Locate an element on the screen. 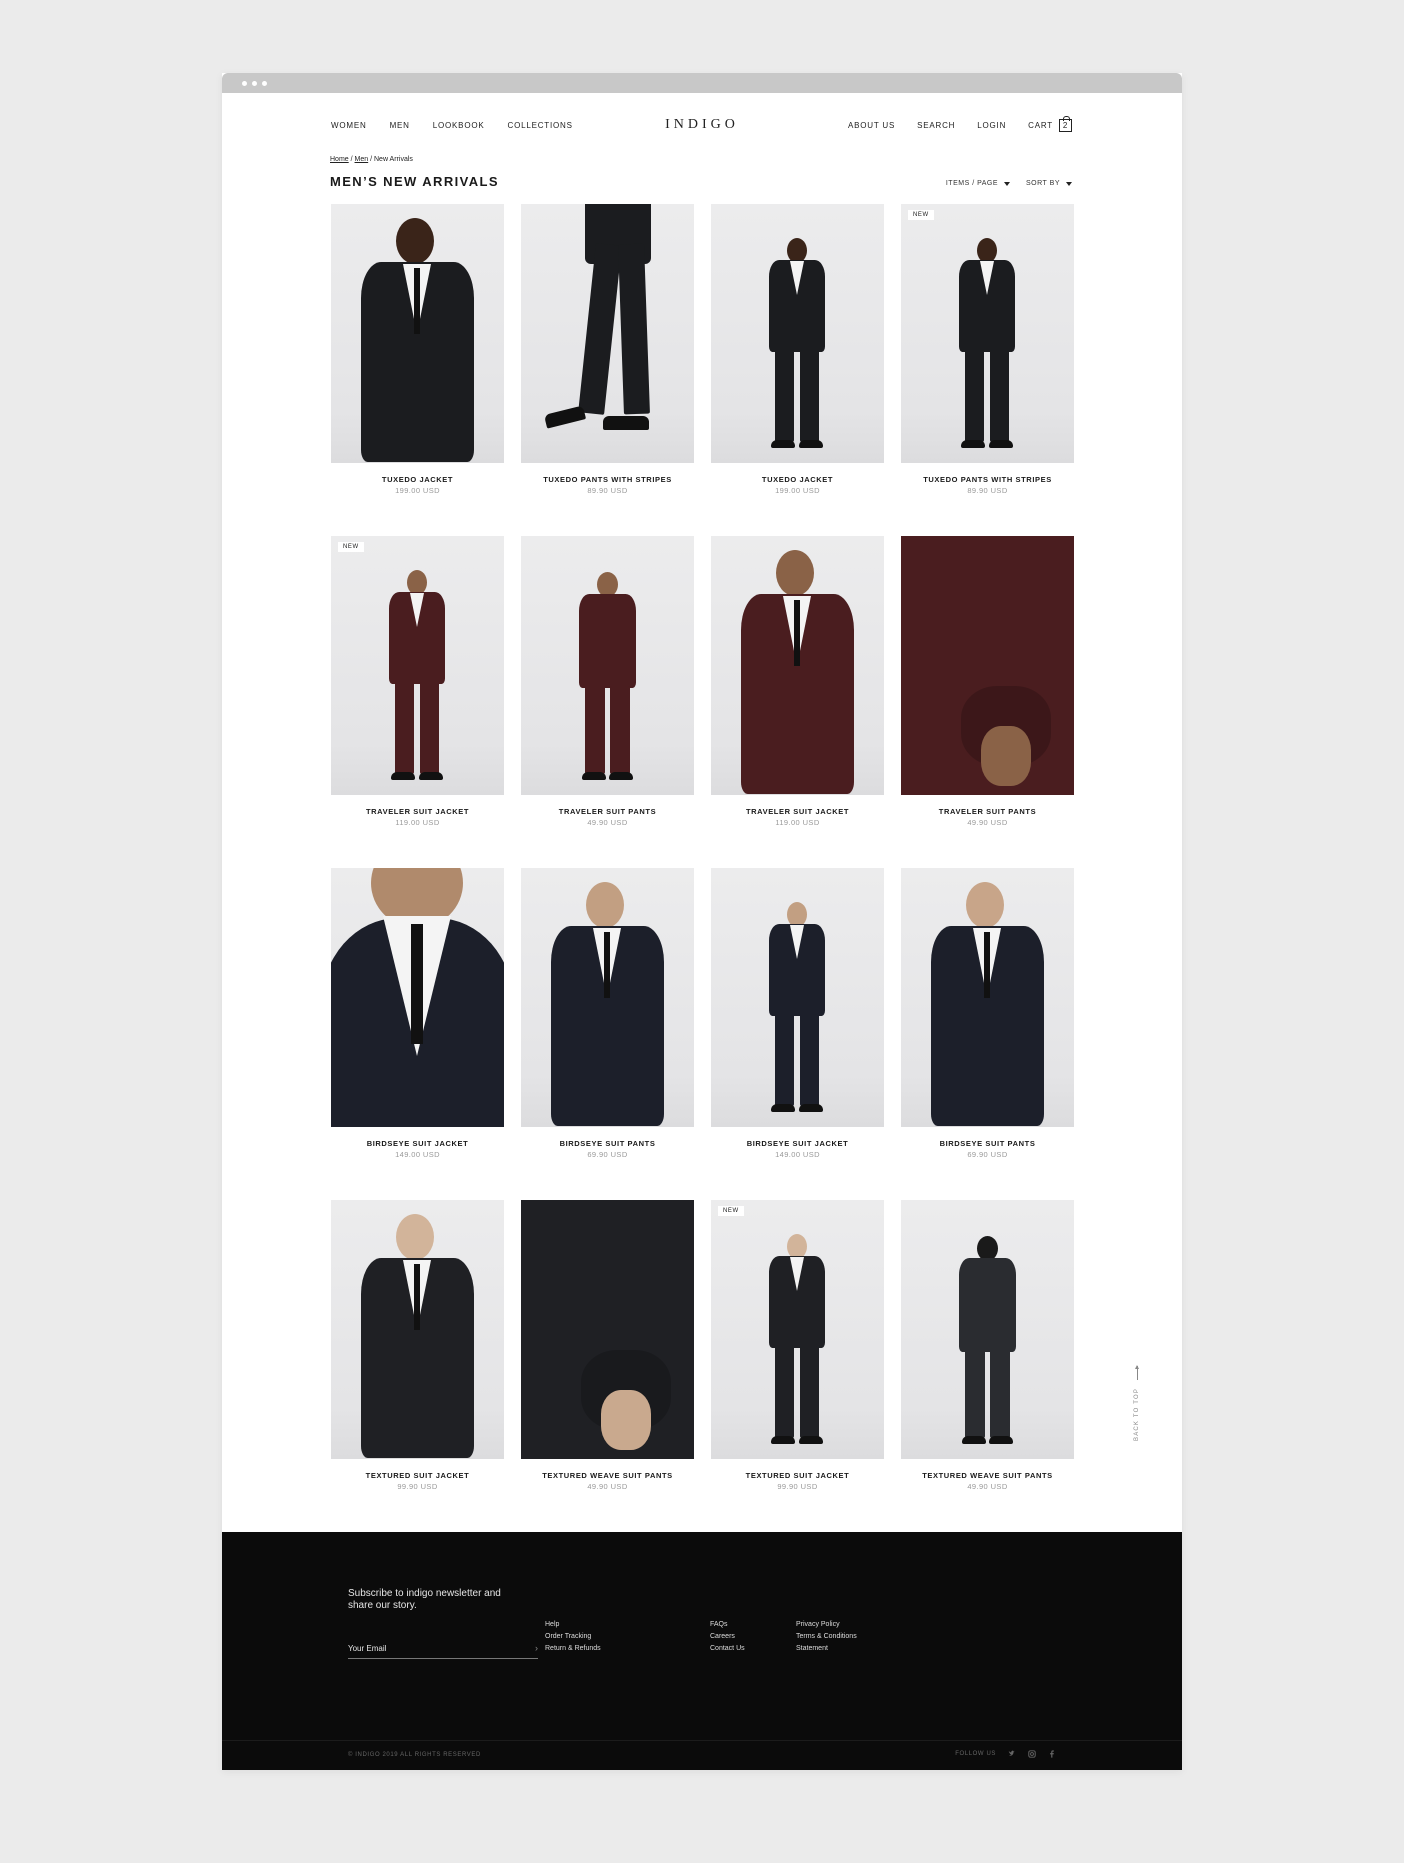 This screenshot has height=1863, width=1404. product-card: NEW TRAVELER SUIT JACKET 119.00 USD is located at coordinates (417, 702).